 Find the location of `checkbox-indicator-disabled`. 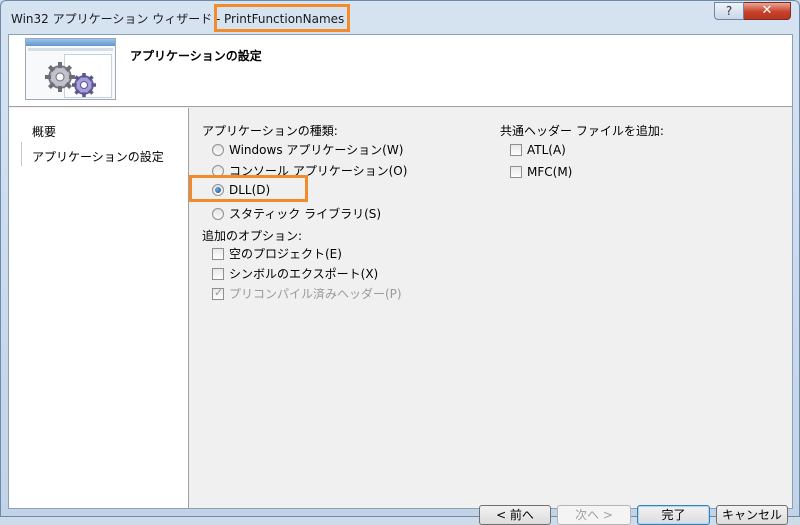

checkbox-indicator-disabled is located at coordinates (218, 293).